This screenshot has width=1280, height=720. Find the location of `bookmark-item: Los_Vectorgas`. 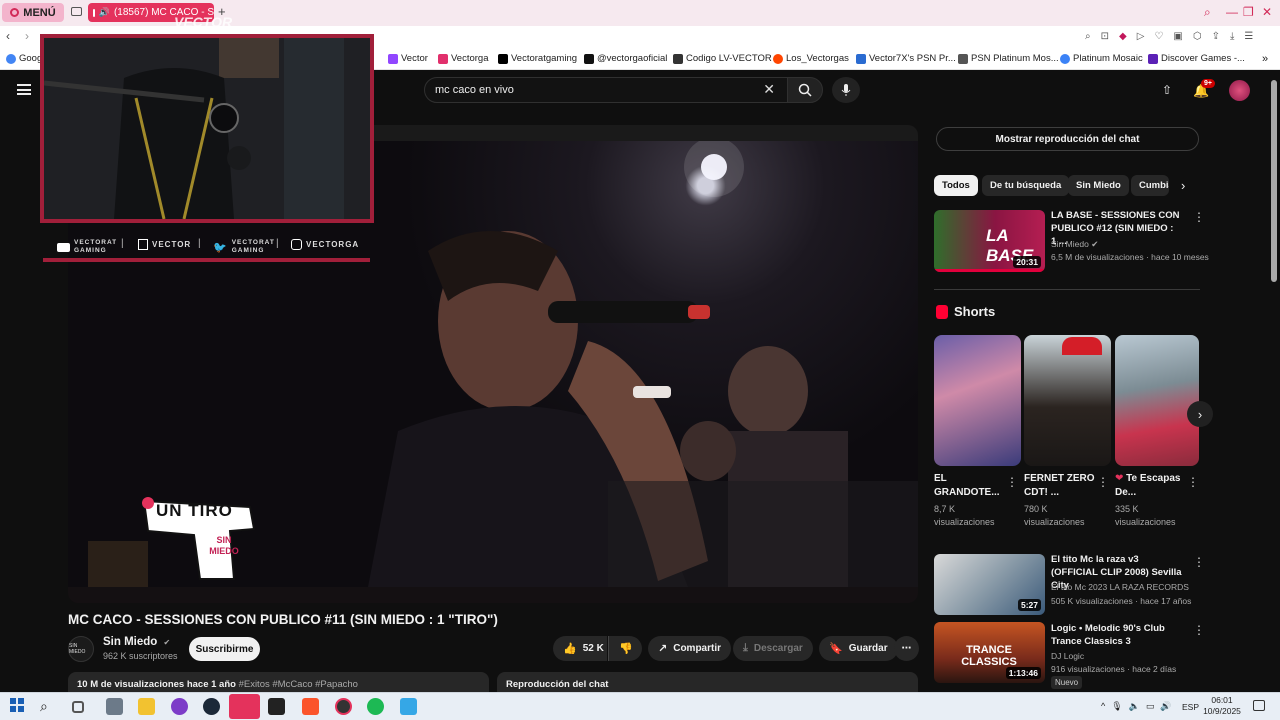

bookmark-item: Los_Vectorgas is located at coordinates (811, 58).